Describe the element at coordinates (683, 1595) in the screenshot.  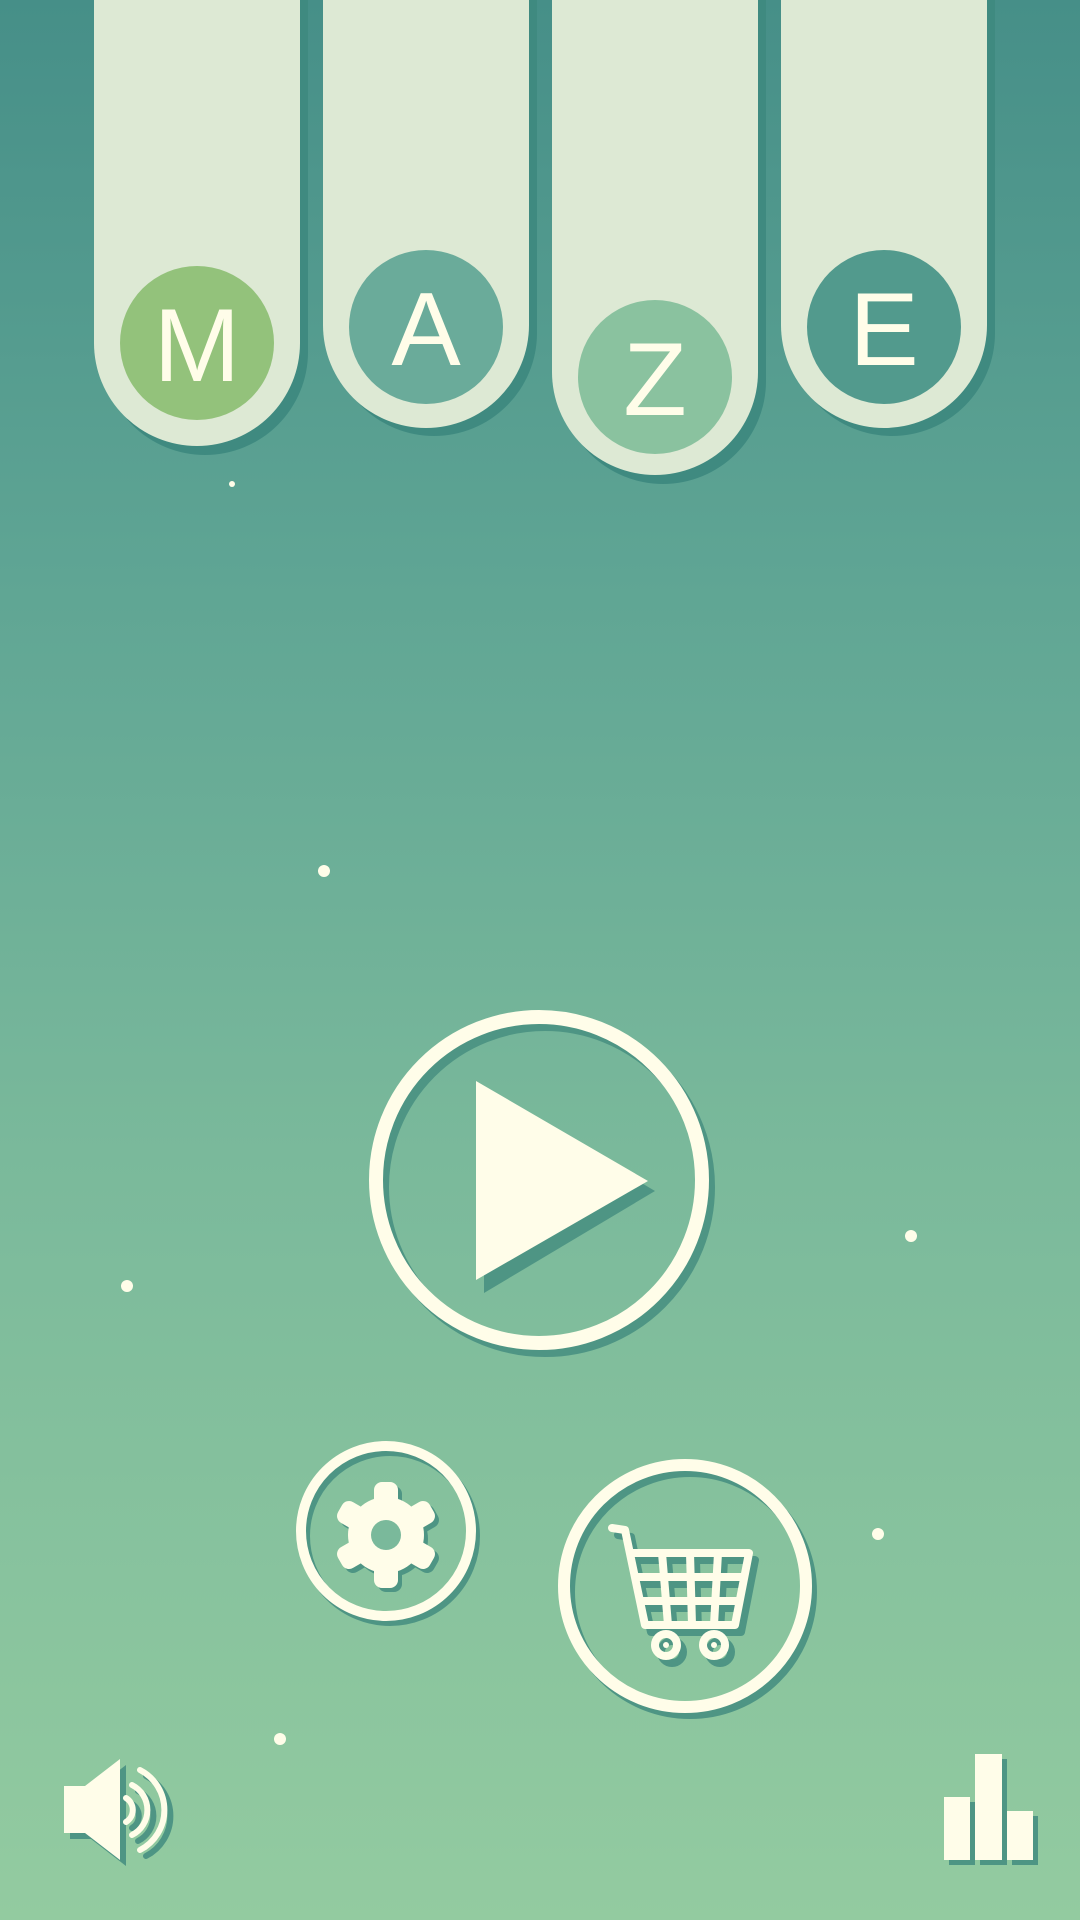
I see `cart-icon` at that location.